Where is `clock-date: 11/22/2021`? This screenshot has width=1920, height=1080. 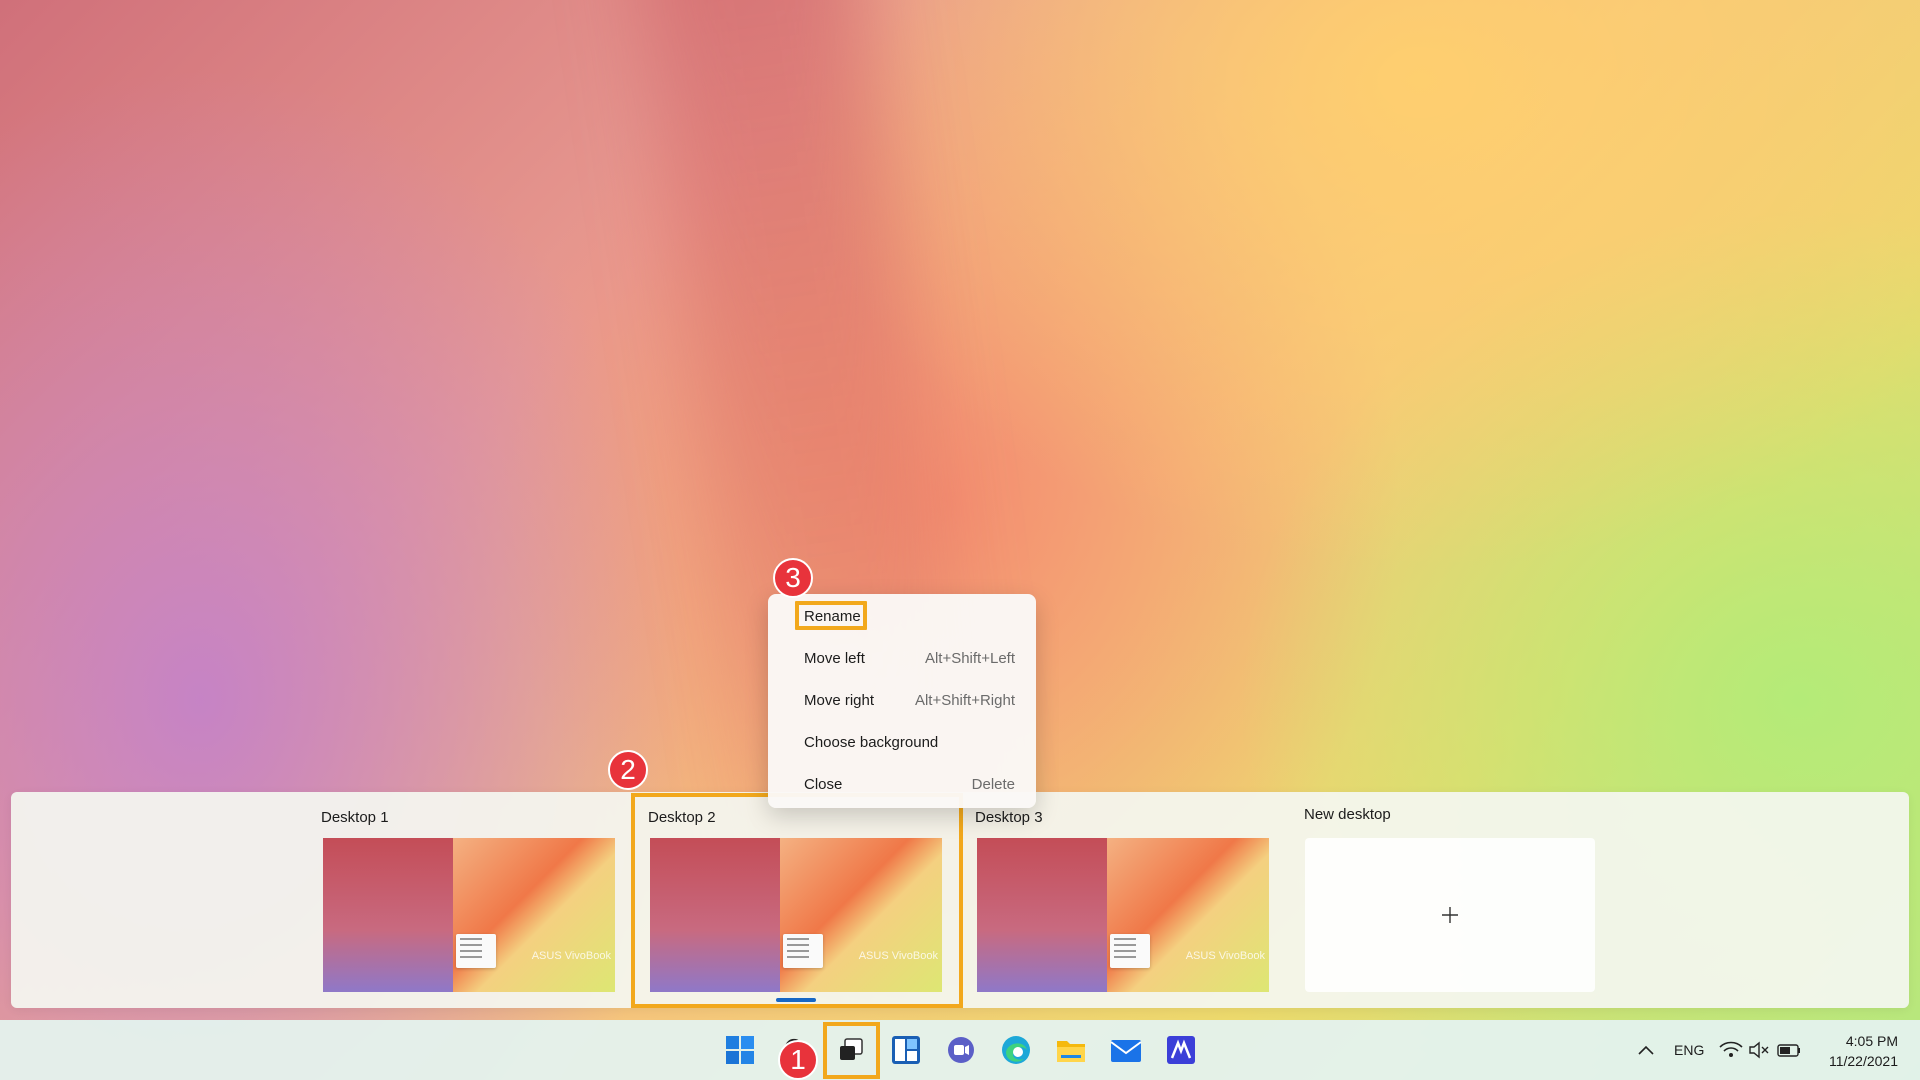
clock-date: 11/22/2021 is located at coordinates (1863, 1061).